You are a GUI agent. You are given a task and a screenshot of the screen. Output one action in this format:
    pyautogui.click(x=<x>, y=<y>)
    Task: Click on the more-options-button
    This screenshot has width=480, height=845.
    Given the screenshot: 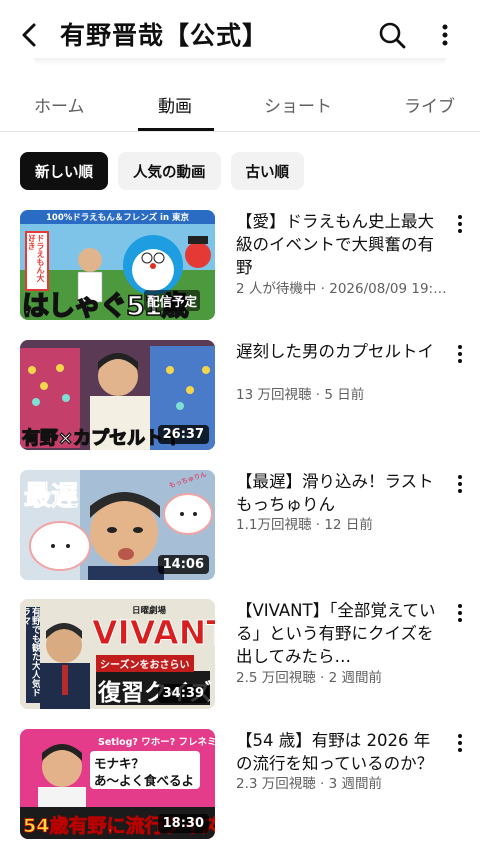 What is the action you would take?
    pyautogui.click(x=445, y=35)
    